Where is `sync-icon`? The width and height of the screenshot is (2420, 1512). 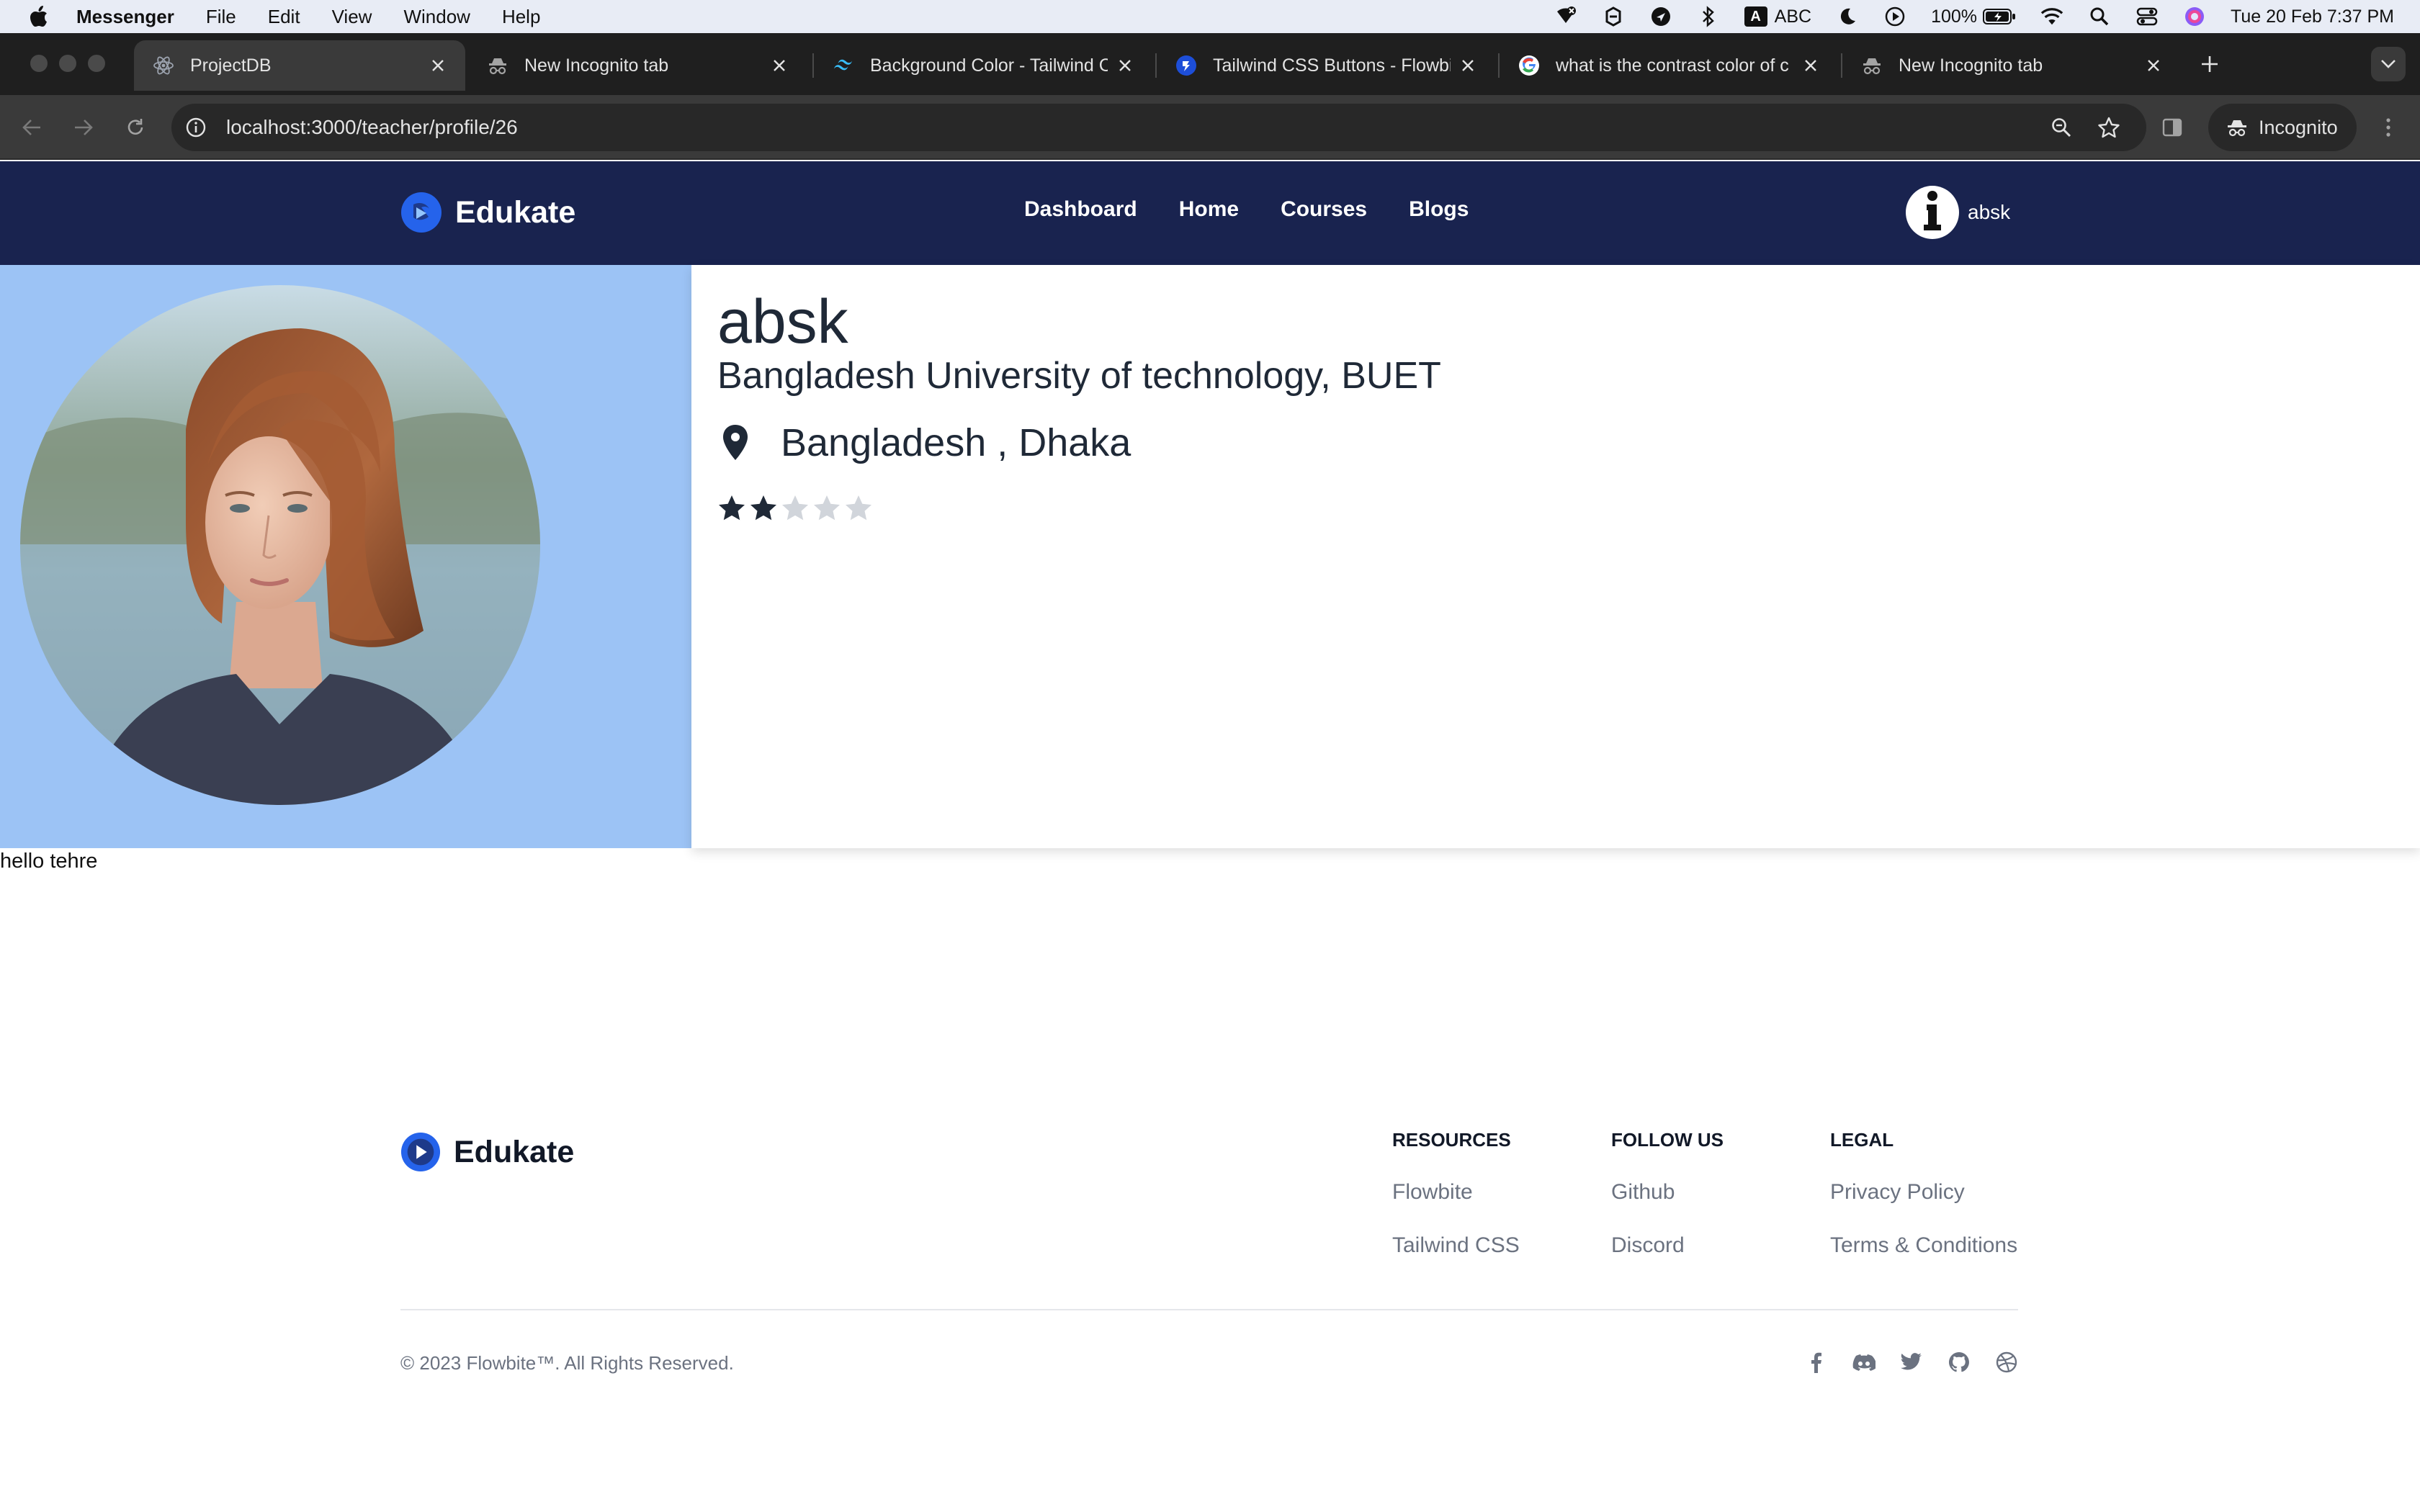
sync-icon is located at coordinates (1613, 16).